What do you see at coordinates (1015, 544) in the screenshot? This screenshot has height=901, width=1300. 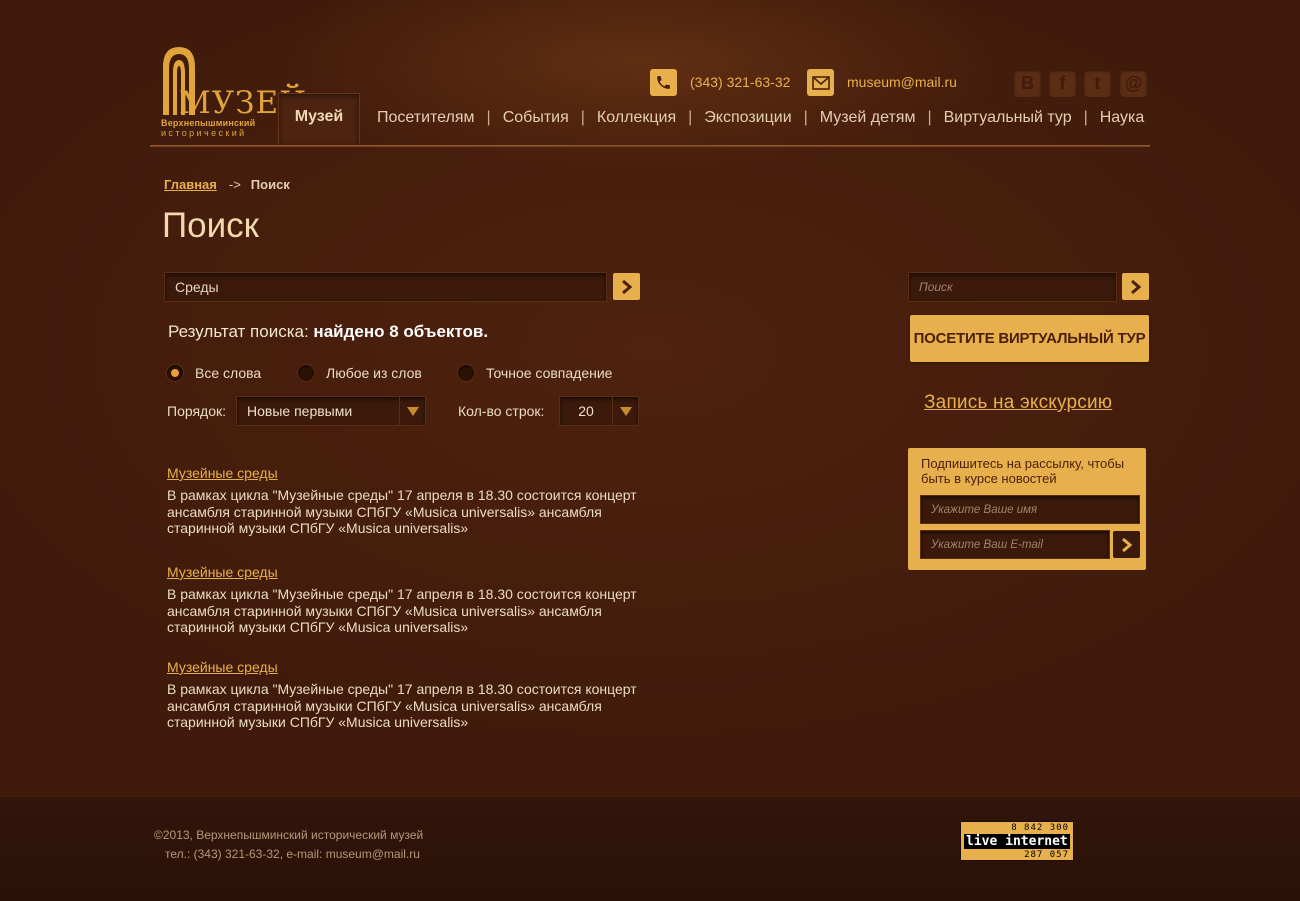 I see `subscribe-email-input` at bounding box center [1015, 544].